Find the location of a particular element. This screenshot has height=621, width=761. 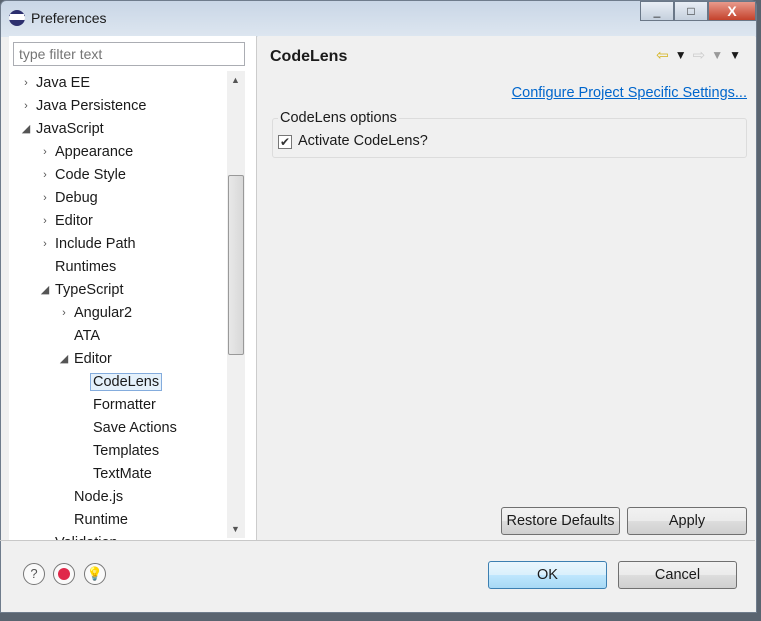

tree-item: Runtimes is located at coordinates (85, 267).